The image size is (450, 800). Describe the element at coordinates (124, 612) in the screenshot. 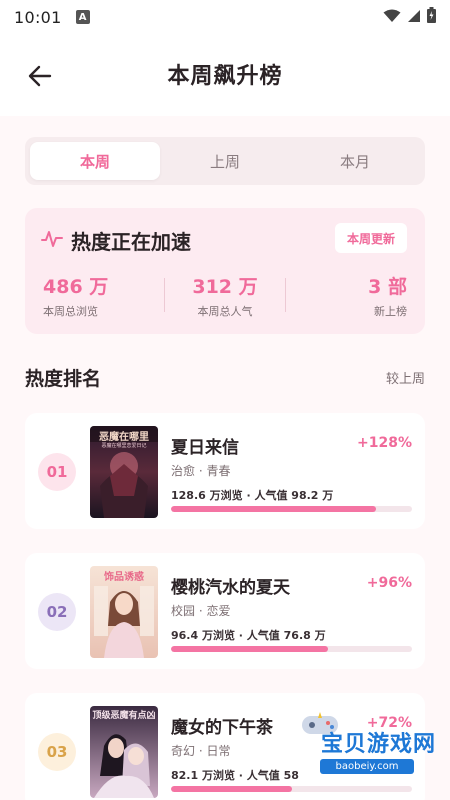

I see `book-cover: 饰品诱惑` at that location.